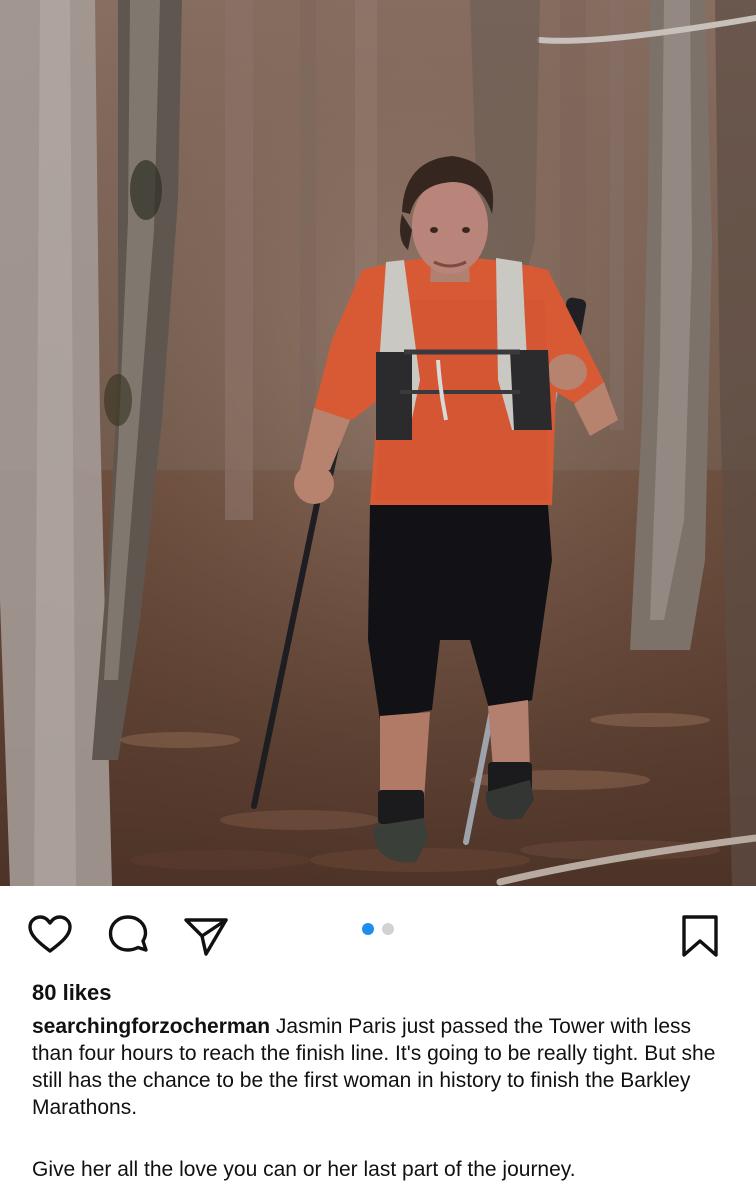 The image size is (756, 1200). I want to click on carousel-dot-active, so click(368, 929).